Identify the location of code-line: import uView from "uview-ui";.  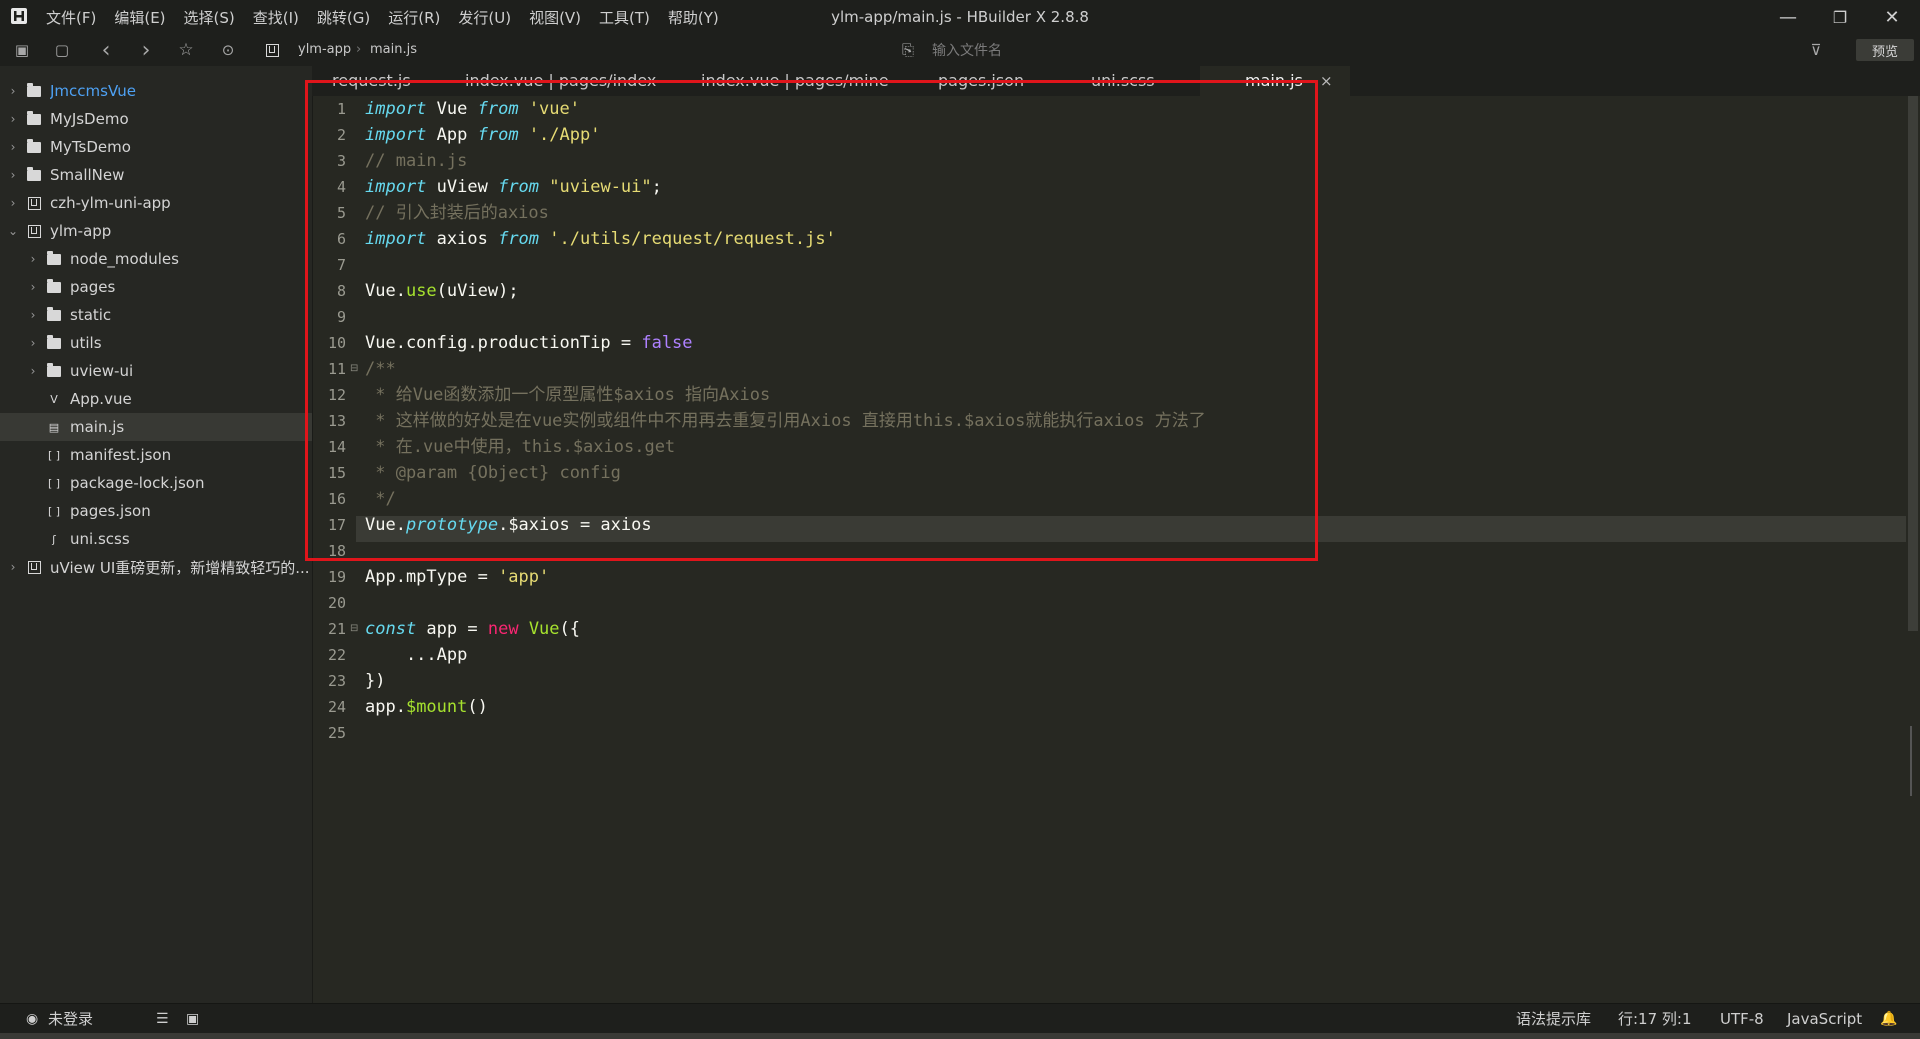
(513, 187).